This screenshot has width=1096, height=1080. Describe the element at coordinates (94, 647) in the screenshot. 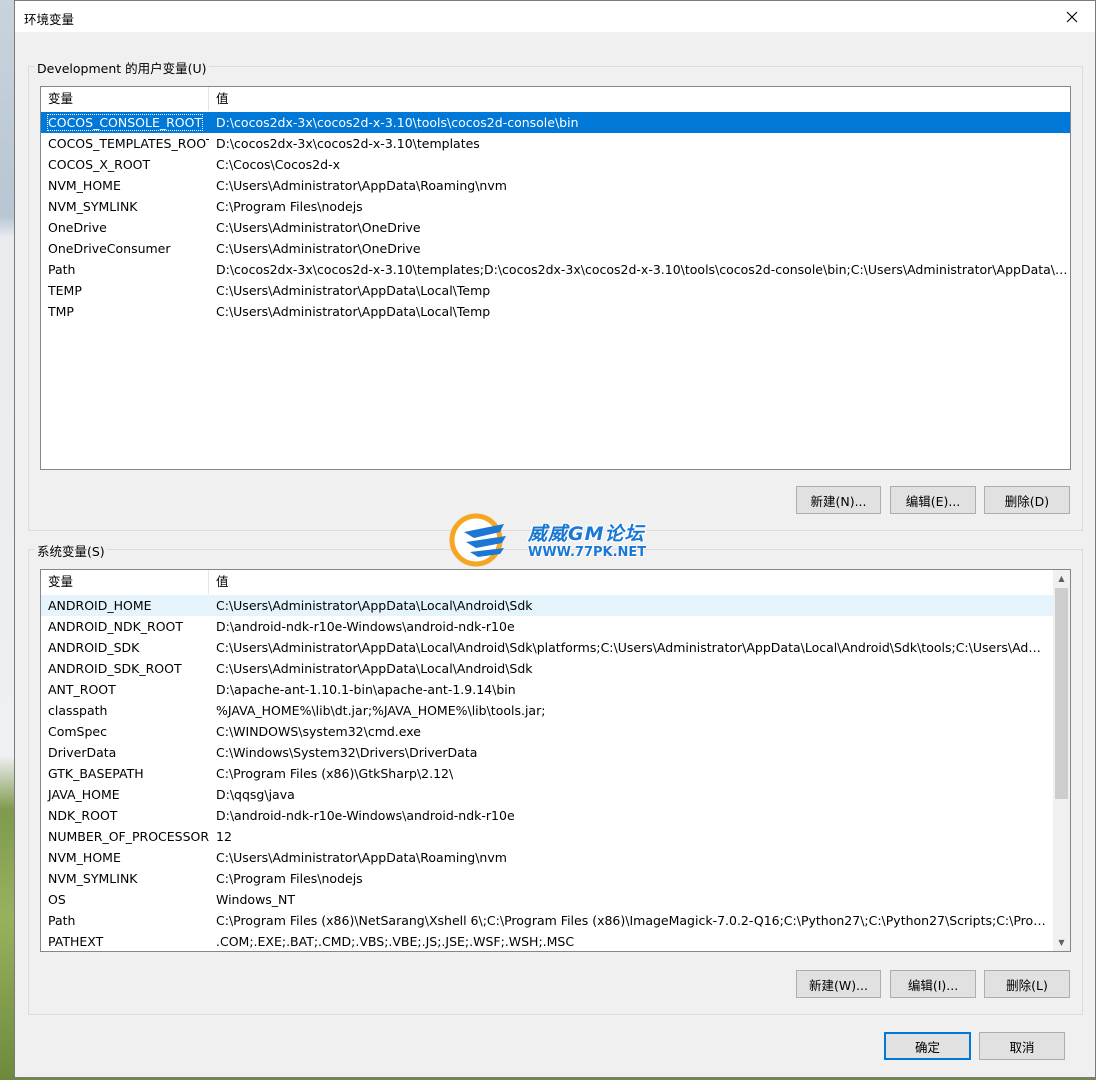

I see `variable-name: ANDROID_SDK` at that location.